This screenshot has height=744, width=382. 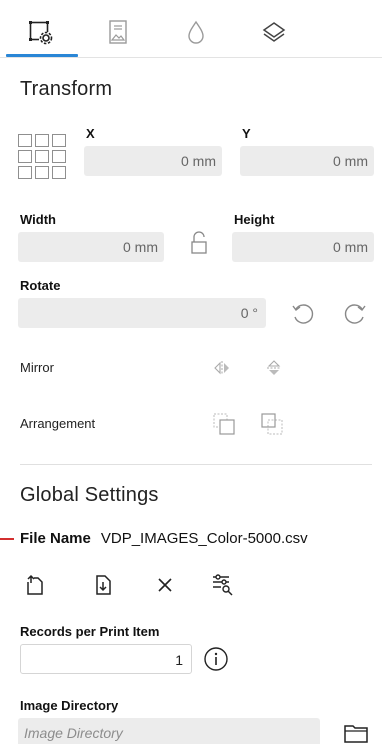 What do you see at coordinates (25, 140) in the screenshot?
I see `anchor-top-left` at bounding box center [25, 140].